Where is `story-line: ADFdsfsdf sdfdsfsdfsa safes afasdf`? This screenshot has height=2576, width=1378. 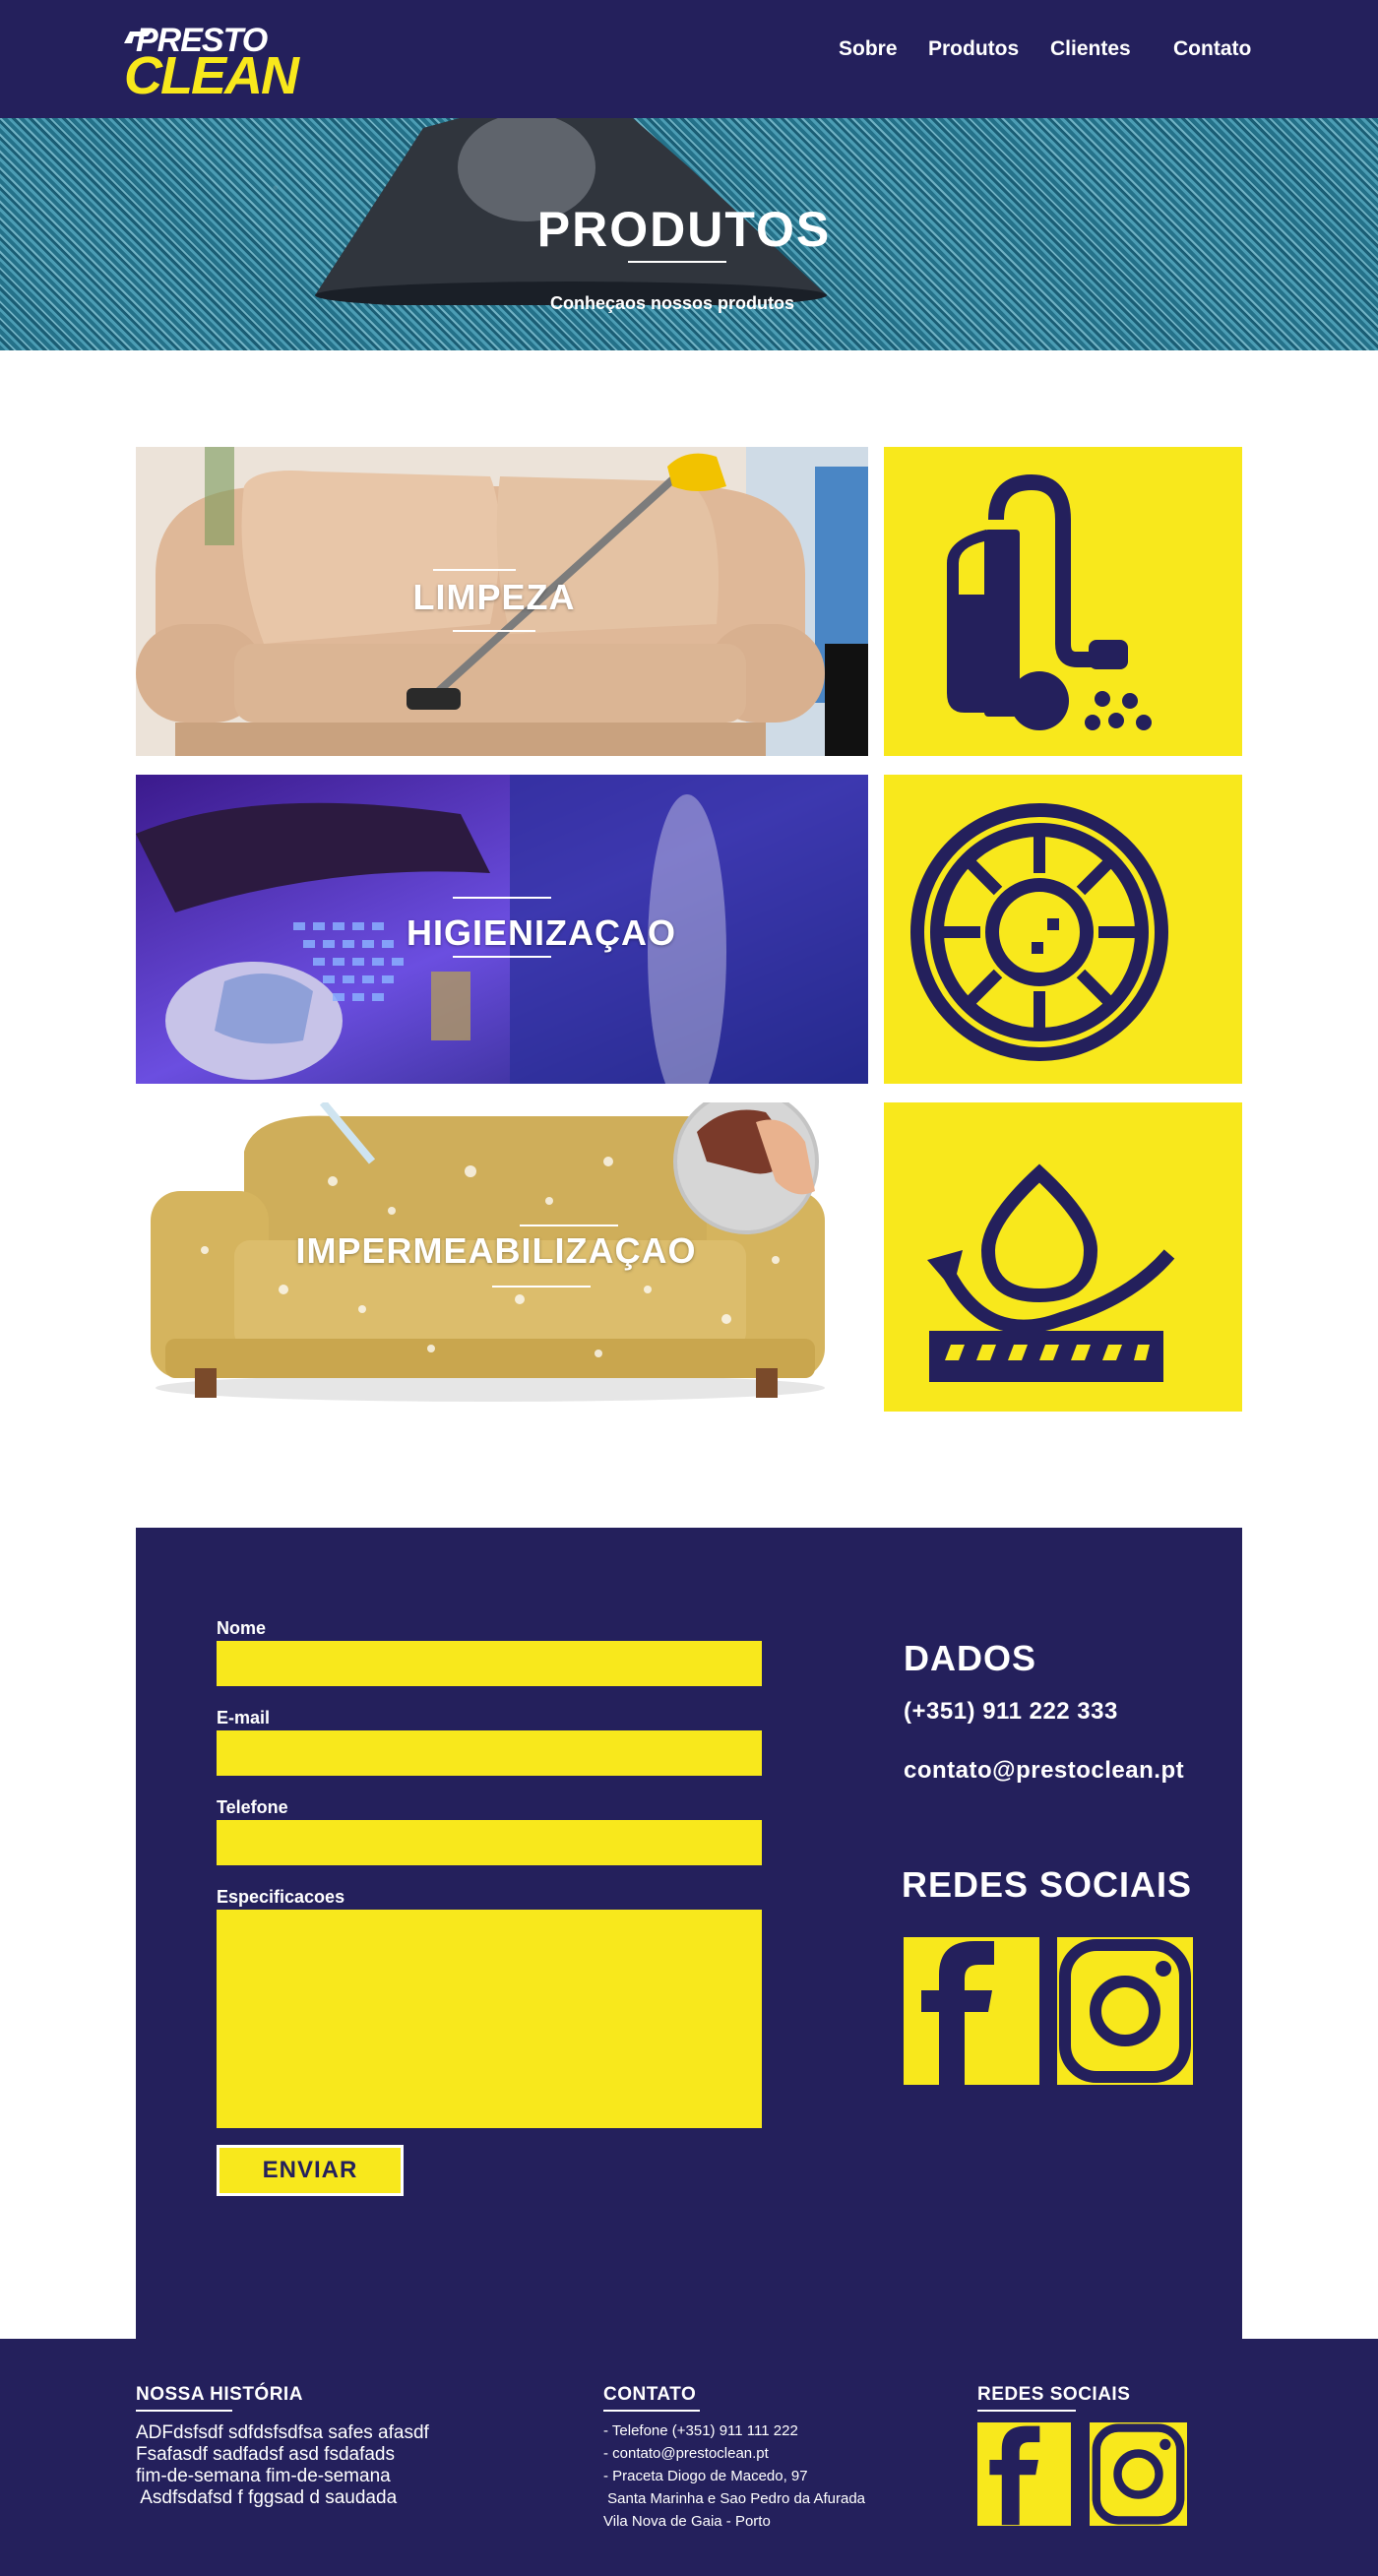
story-line: ADFdsfsdf sdfdsfsdfsa safes afasdf is located at coordinates (282, 2432).